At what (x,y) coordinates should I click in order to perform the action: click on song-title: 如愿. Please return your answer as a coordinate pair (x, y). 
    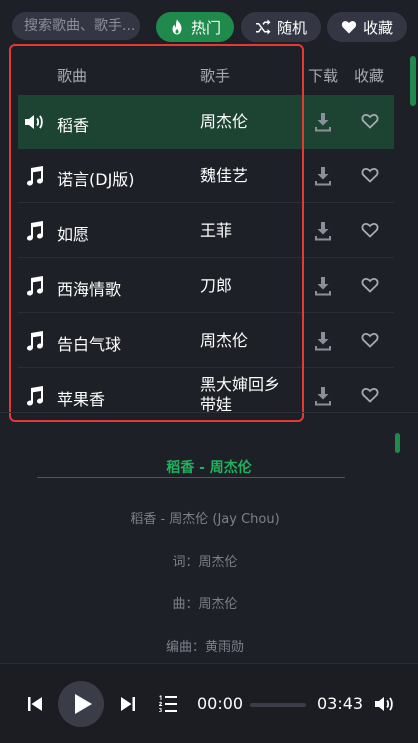
    Looking at the image, I should click on (73, 234).